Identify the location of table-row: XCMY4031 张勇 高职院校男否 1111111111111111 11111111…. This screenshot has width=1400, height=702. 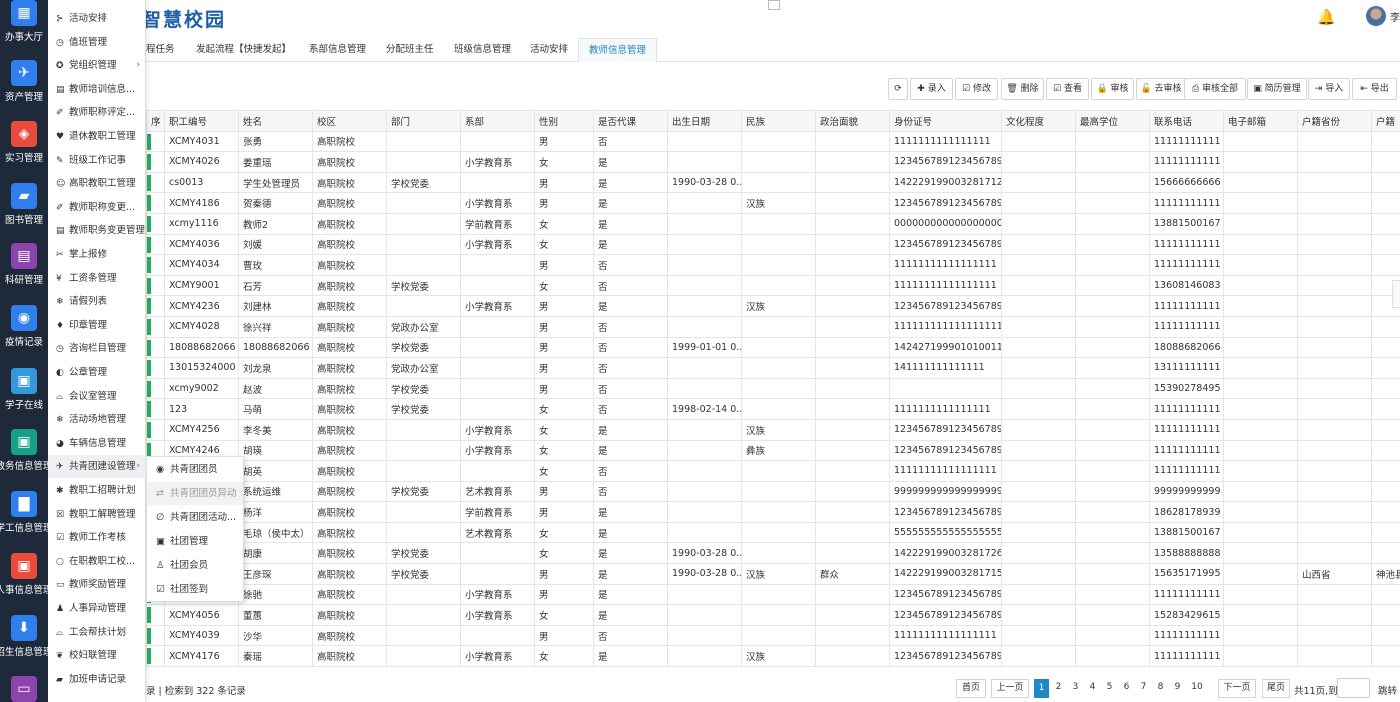
(773, 141).